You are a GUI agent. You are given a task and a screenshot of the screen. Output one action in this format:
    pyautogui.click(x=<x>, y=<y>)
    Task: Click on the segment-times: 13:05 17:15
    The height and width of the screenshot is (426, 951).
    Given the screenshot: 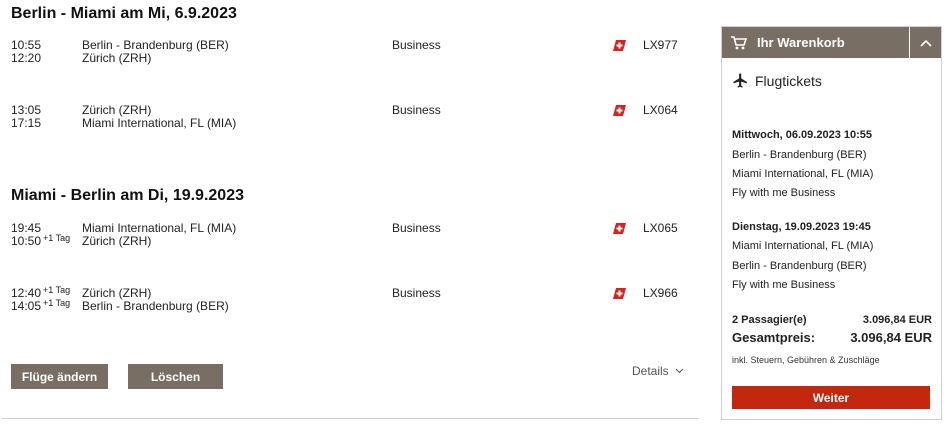 What is the action you would take?
    pyautogui.click(x=46, y=117)
    